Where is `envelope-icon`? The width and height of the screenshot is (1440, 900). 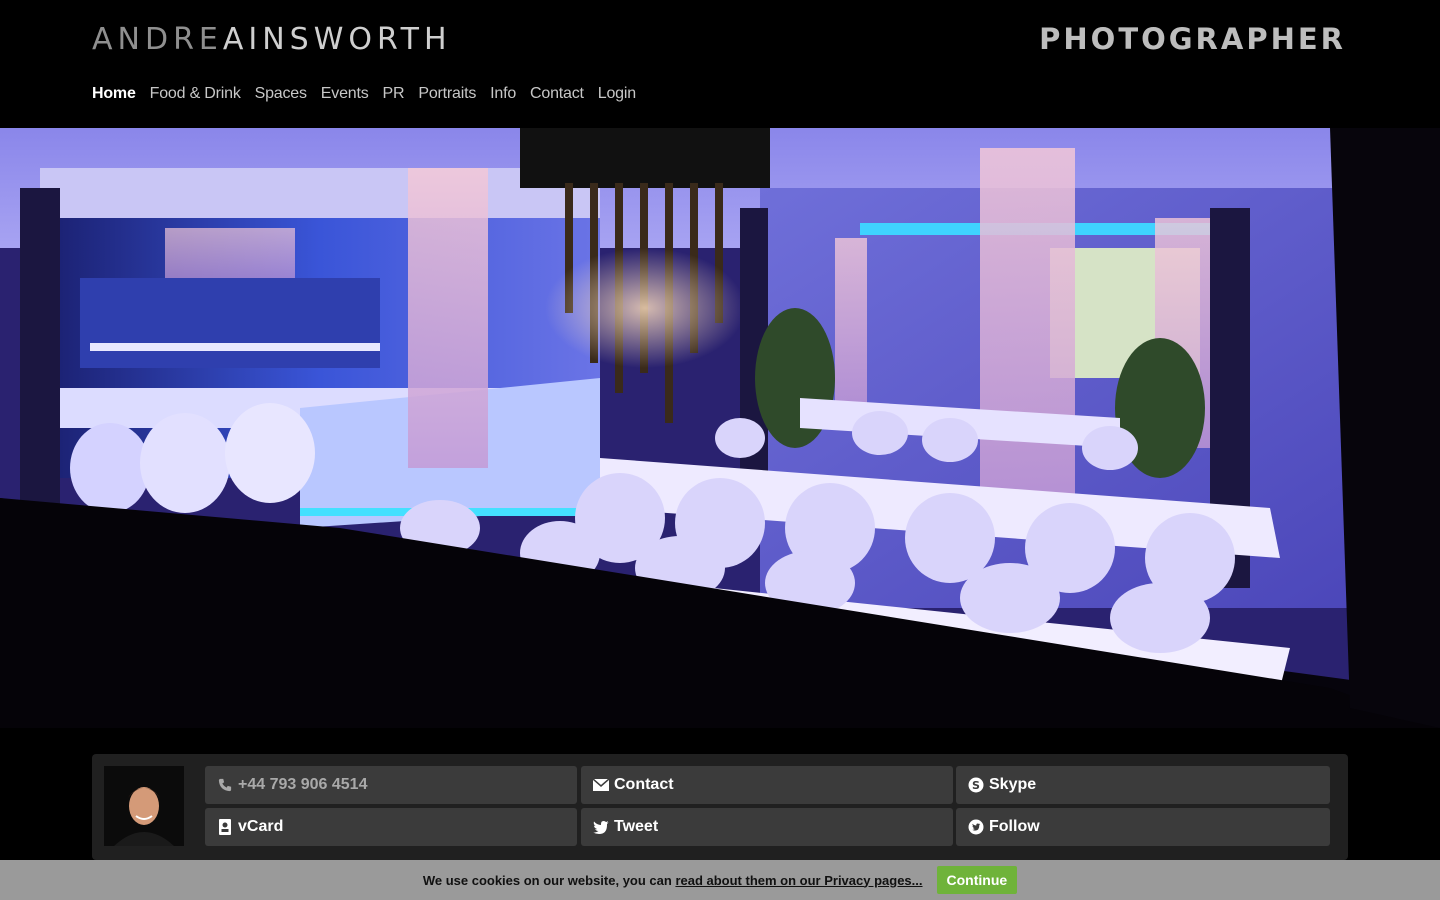
envelope-icon is located at coordinates (601, 785).